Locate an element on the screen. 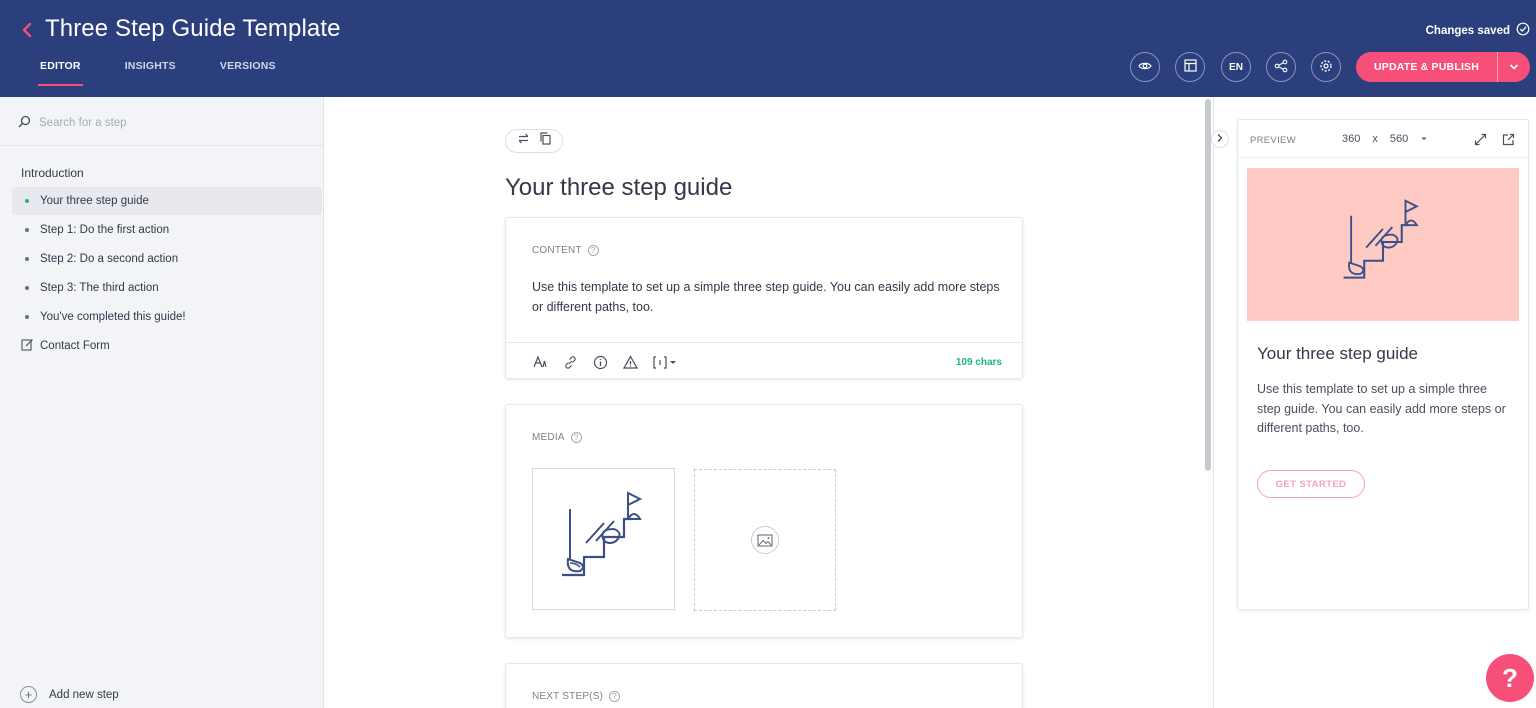  step-title: Your three step guide is located at coordinates (618, 188).